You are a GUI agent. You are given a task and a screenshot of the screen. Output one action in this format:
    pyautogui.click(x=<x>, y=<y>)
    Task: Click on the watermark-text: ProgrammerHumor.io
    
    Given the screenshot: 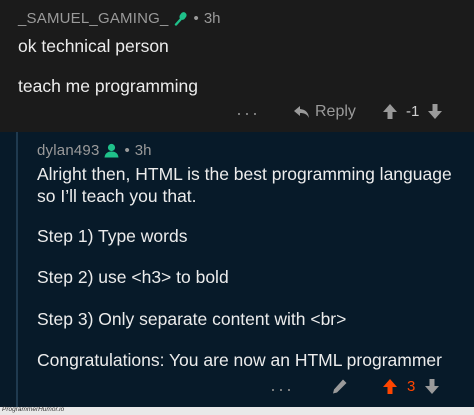 What is the action you would take?
    pyautogui.click(x=33, y=409)
    